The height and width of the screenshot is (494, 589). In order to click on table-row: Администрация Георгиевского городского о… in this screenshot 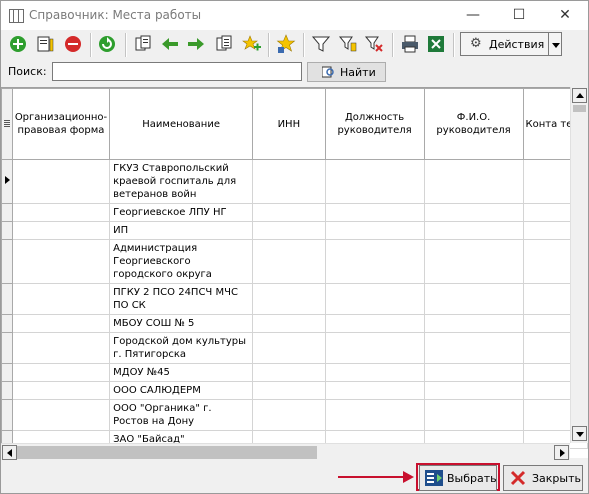, I will do `click(294, 261)`.